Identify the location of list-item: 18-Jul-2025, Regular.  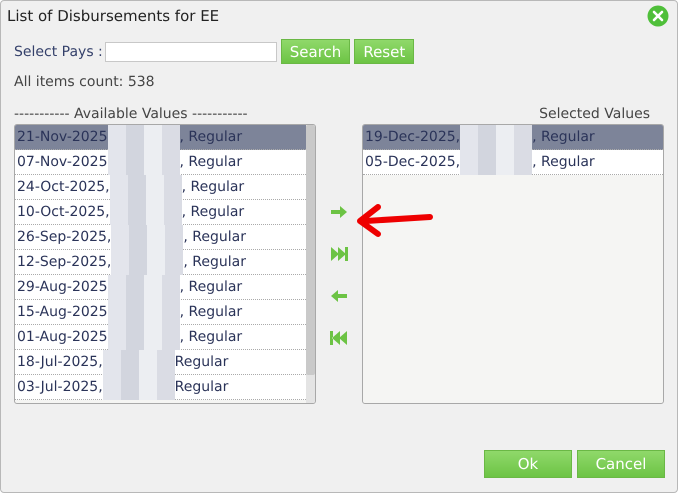
(160, 362).